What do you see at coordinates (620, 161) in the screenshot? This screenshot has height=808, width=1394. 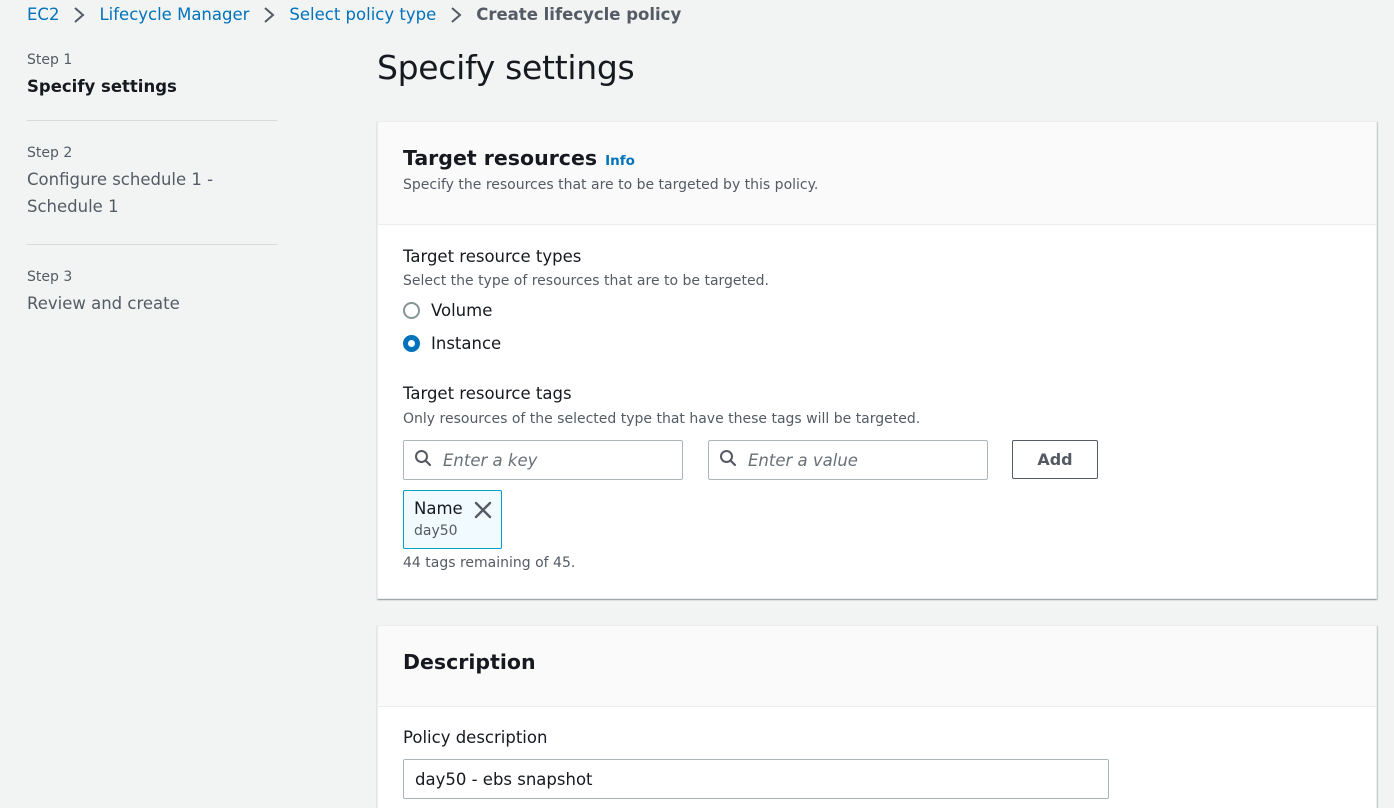 I see `info-link: Info` at bounding box center [620, 161].